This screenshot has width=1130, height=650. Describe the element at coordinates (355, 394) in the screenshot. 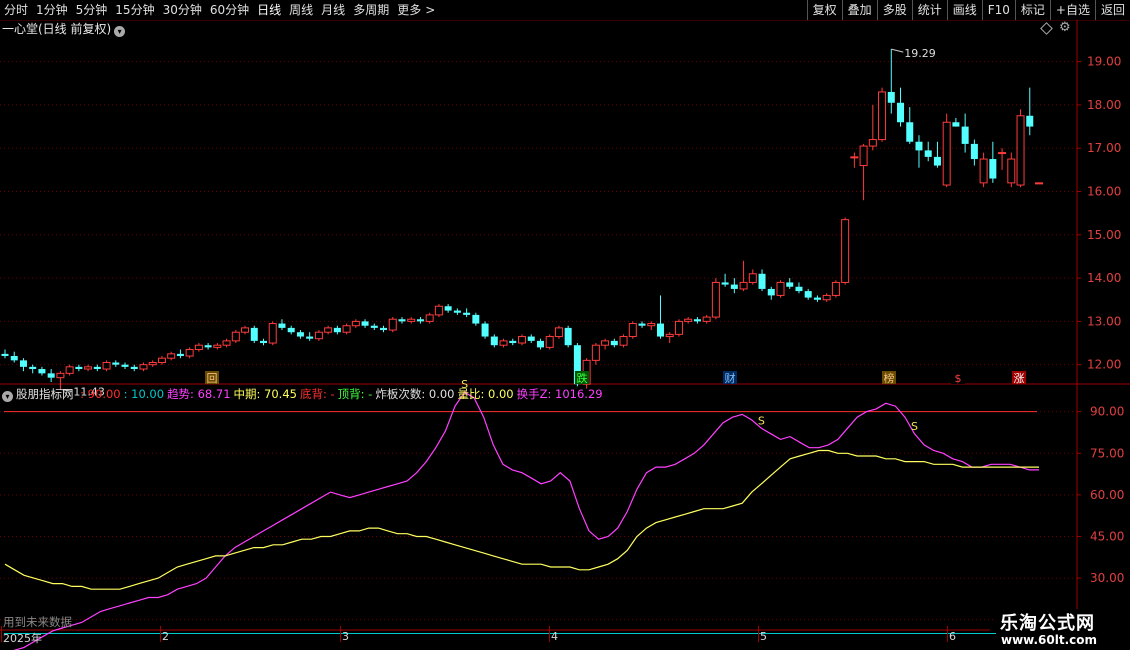

I see `indicator-value-5: 顶背: -` at that location.